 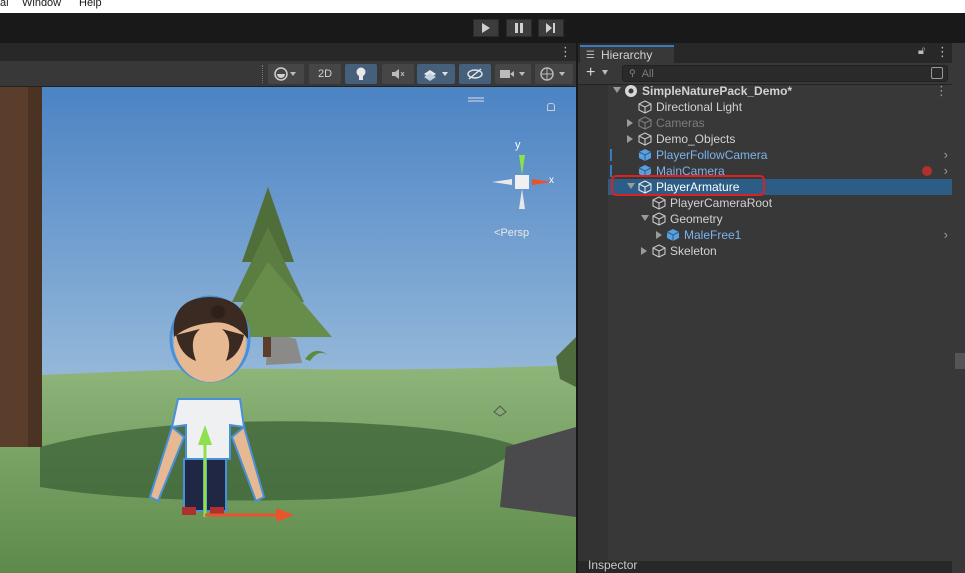 I want to click on hidden-objects-toggle, so click(x=475, y=74).